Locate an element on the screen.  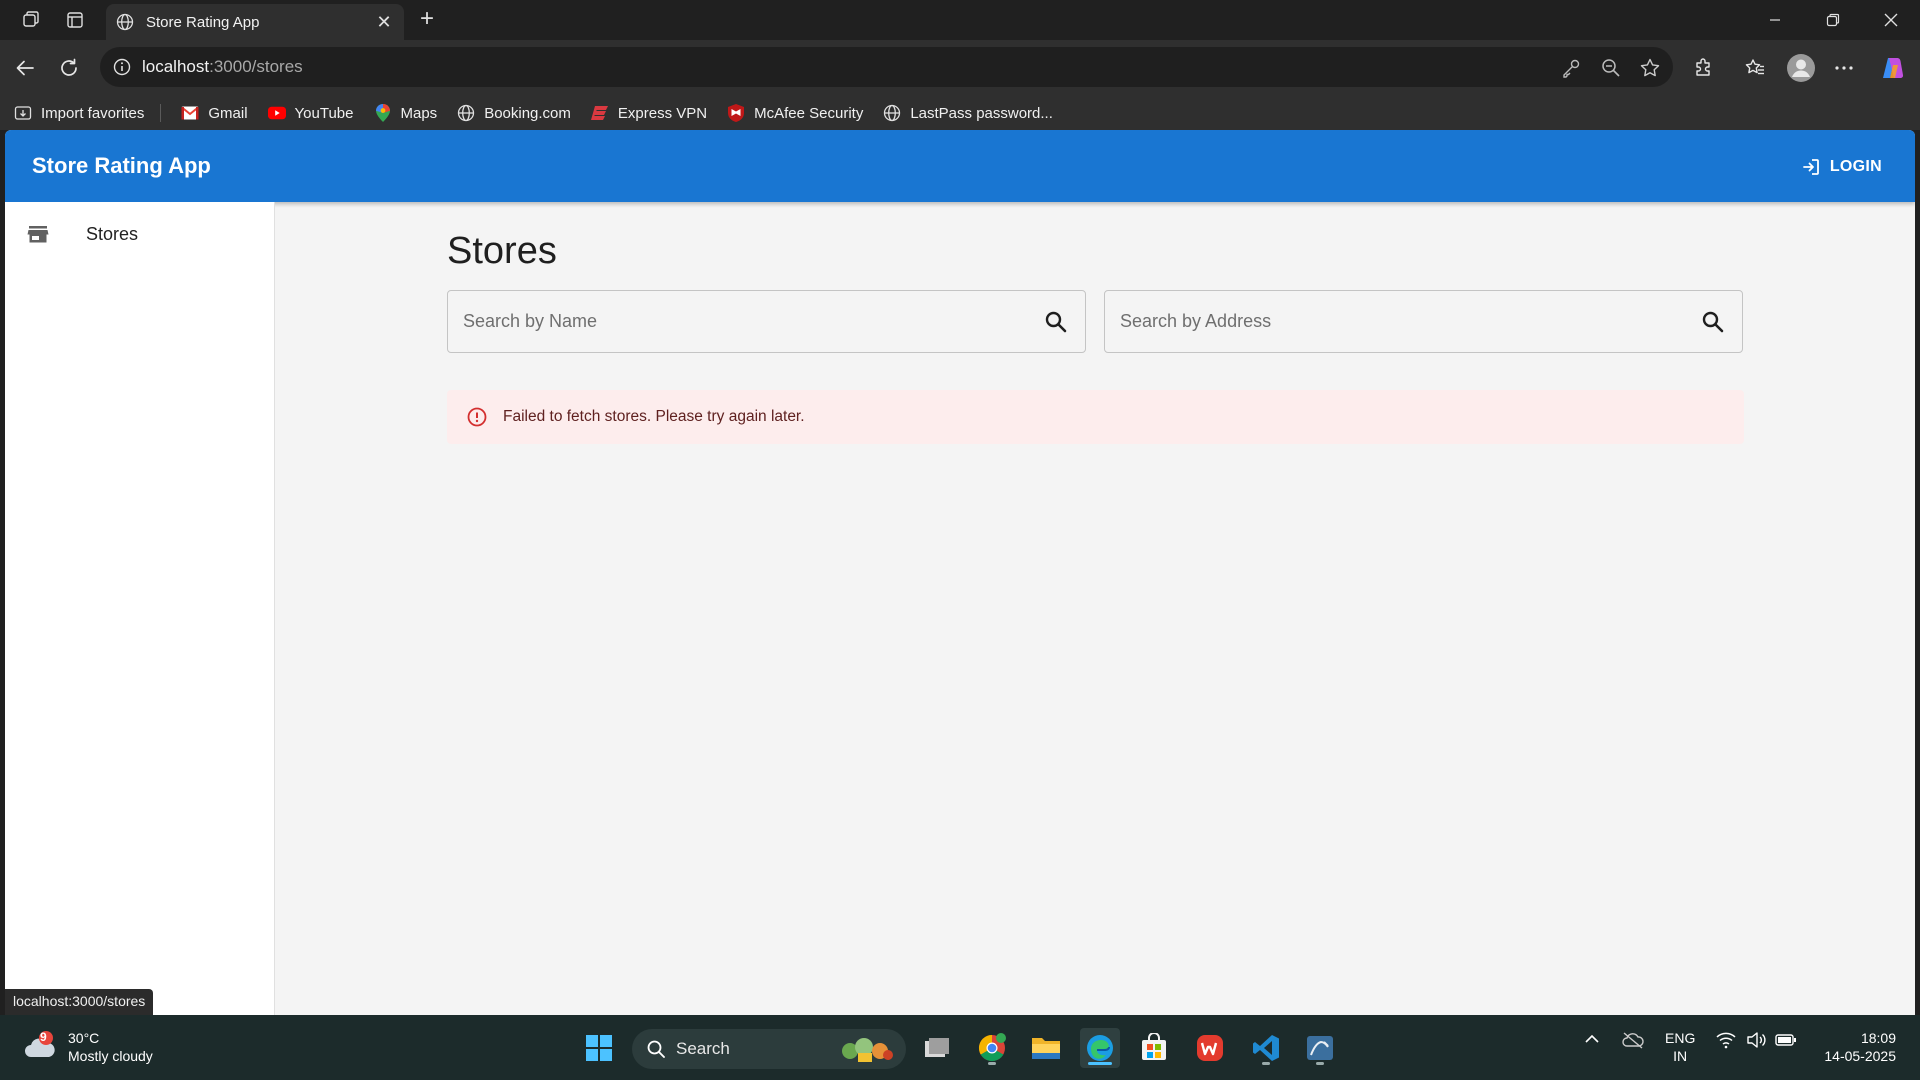
workspaces-icon is located at coordinates (31, 20).